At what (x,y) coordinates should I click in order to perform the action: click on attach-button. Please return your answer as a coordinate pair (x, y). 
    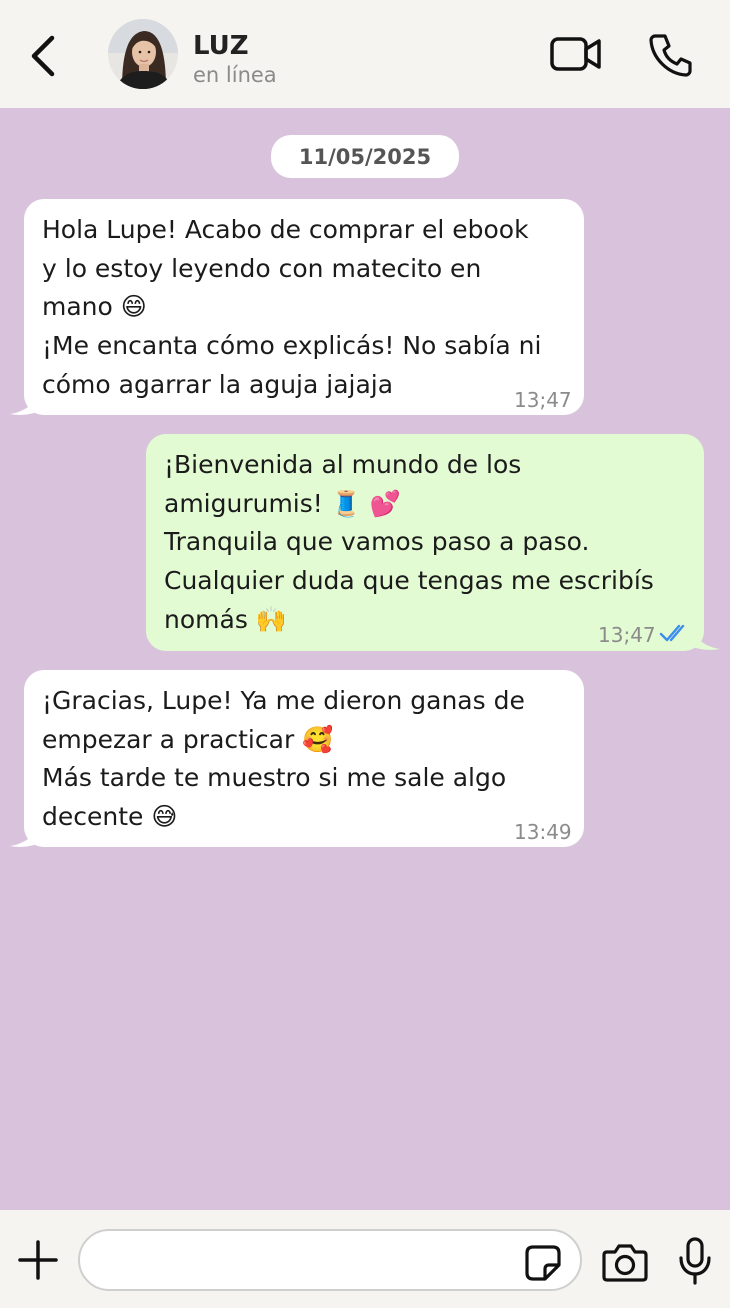
    Looking at the image, I should click on (38, 1260).